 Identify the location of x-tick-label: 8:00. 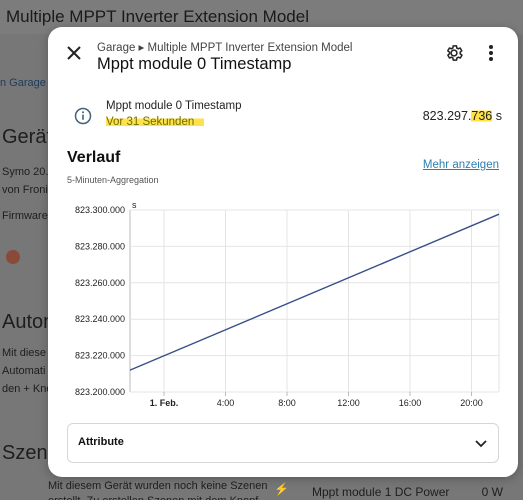
(287, 403).